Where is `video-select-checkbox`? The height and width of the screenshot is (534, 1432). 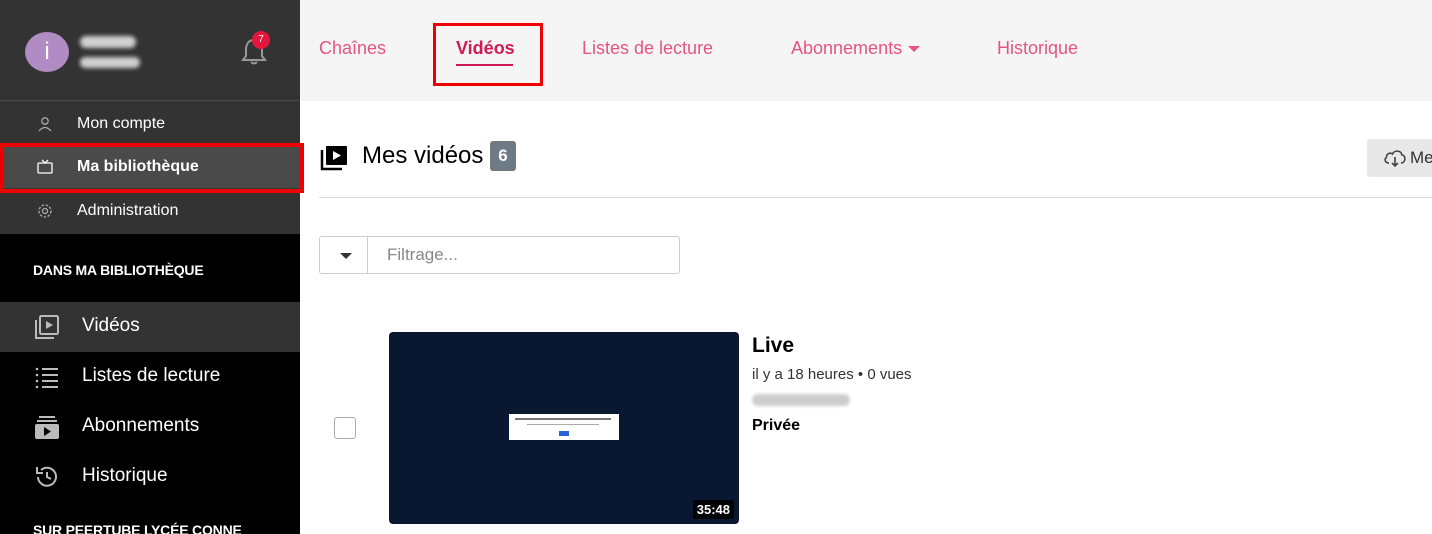
video-select-checkbox is located at coordinates (345, 428).